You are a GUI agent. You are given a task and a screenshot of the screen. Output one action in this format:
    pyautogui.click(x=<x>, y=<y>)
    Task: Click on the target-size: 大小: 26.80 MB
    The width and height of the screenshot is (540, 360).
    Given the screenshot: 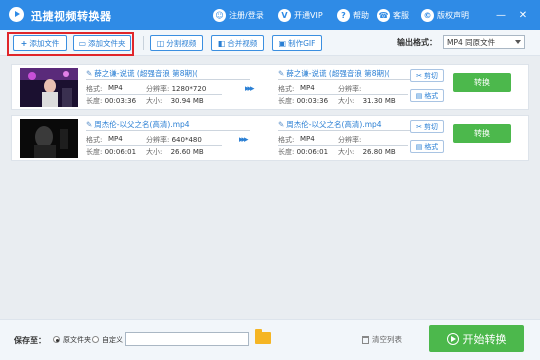 What is the action you would take?
    pyautogui.click(x=367, y=152)
    